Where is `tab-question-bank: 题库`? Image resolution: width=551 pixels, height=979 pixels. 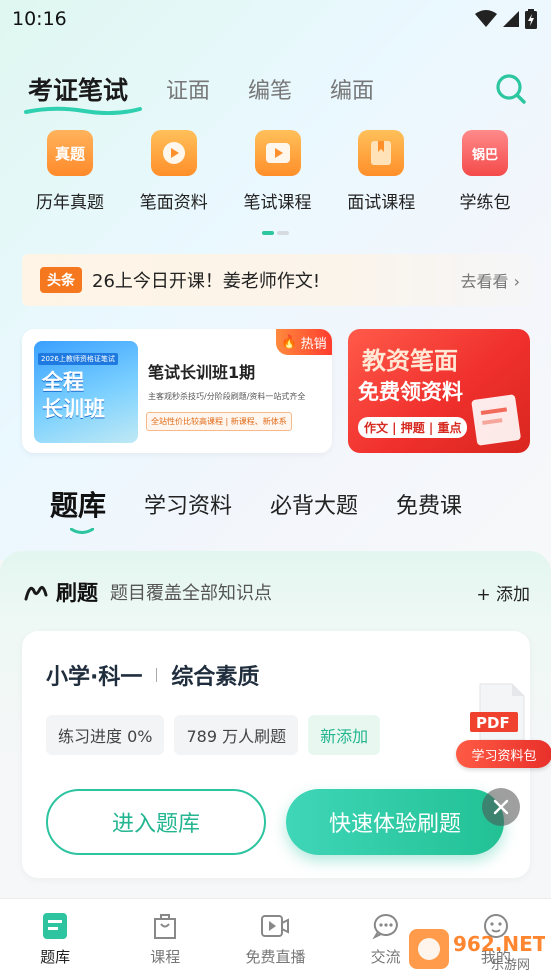 tab-question-bank: 题库 is located at coordinates (78, 509).